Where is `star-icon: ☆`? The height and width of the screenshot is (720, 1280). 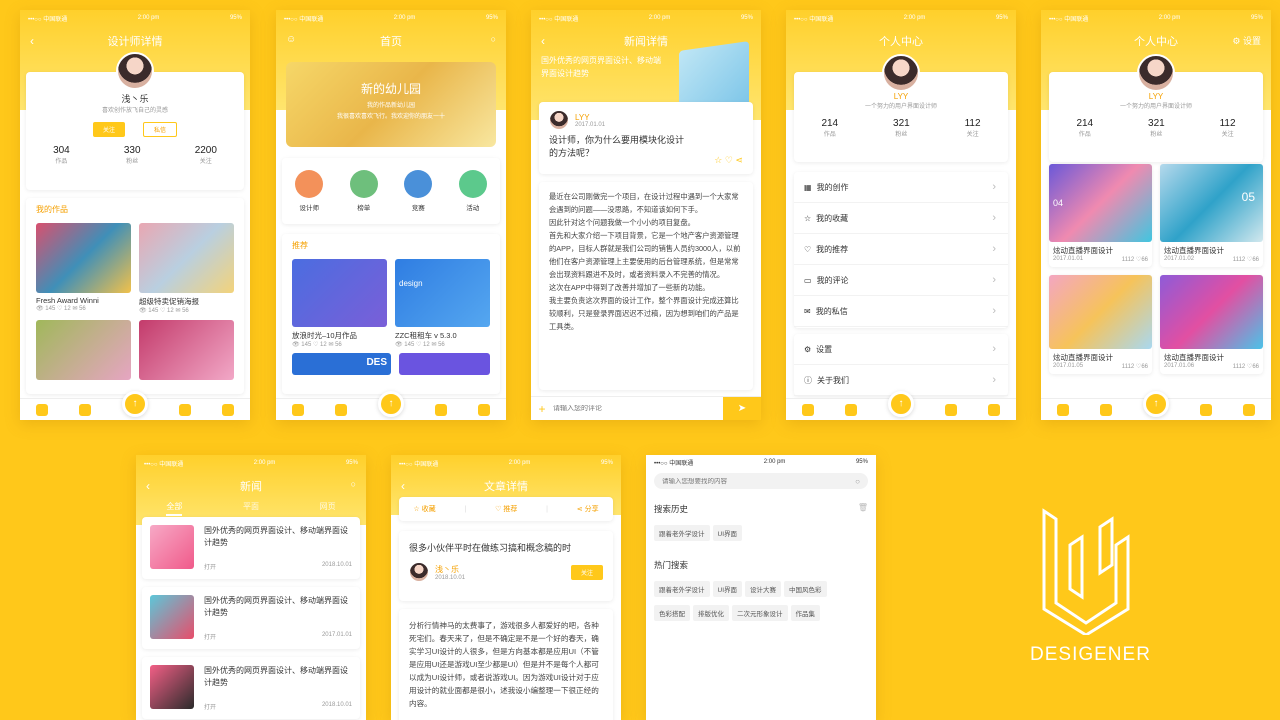
star-icon: ☆ is located at coordinates (718, 160).